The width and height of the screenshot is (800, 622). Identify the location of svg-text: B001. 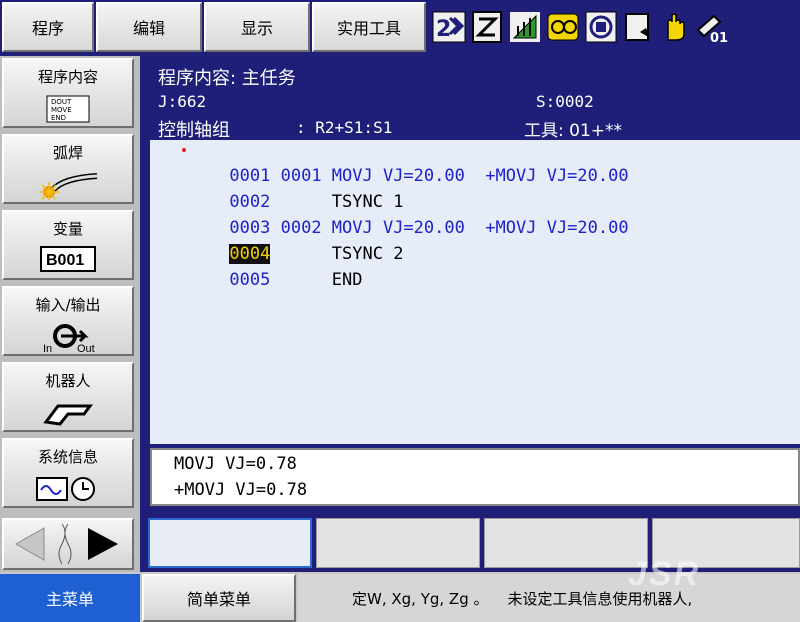
(65, 260).